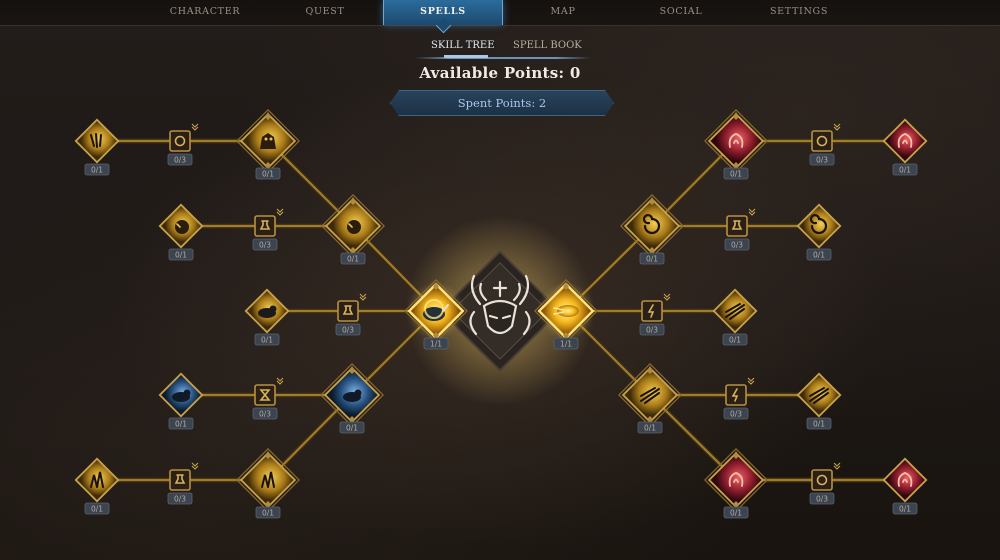 The image size is (1000, 560). I want to click on boulder-icon, so click(182, 227).